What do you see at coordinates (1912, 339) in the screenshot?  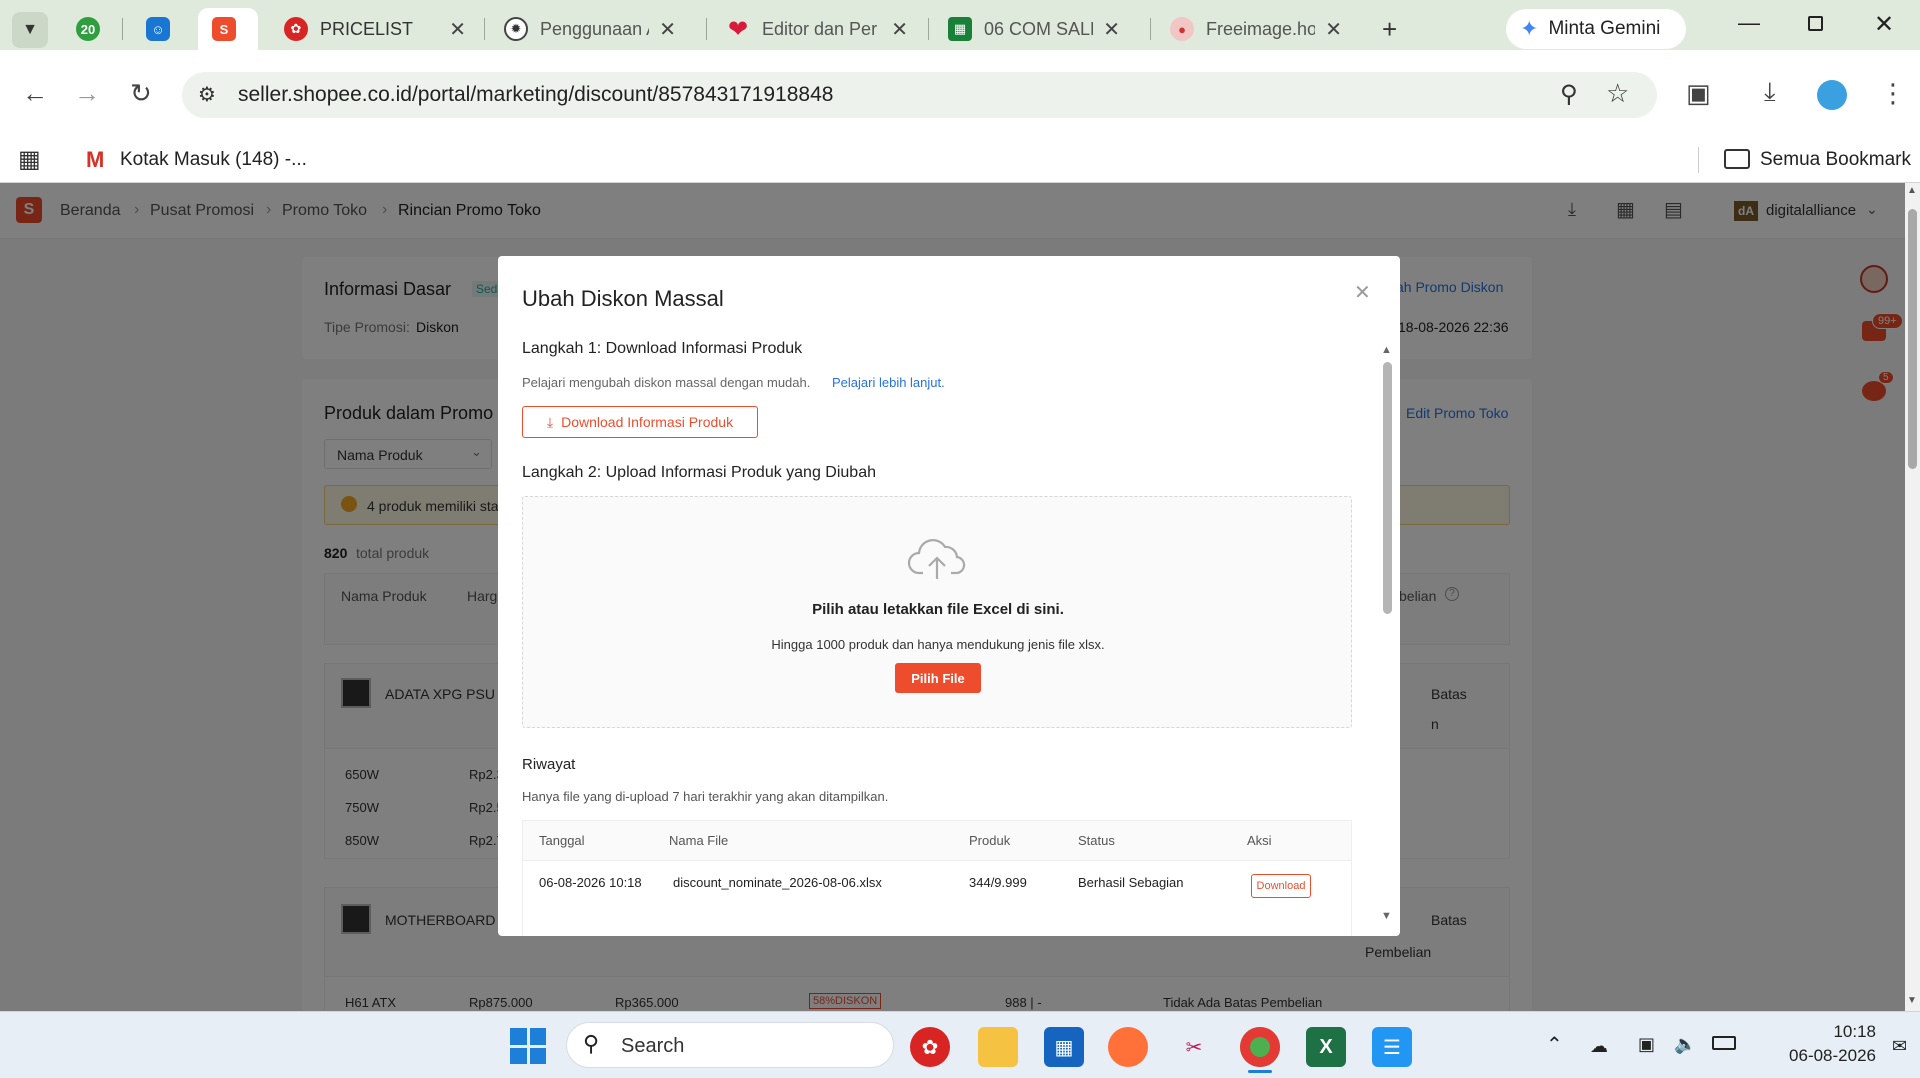 I see `scroll-thumb` at bounding box center [1912, 339].